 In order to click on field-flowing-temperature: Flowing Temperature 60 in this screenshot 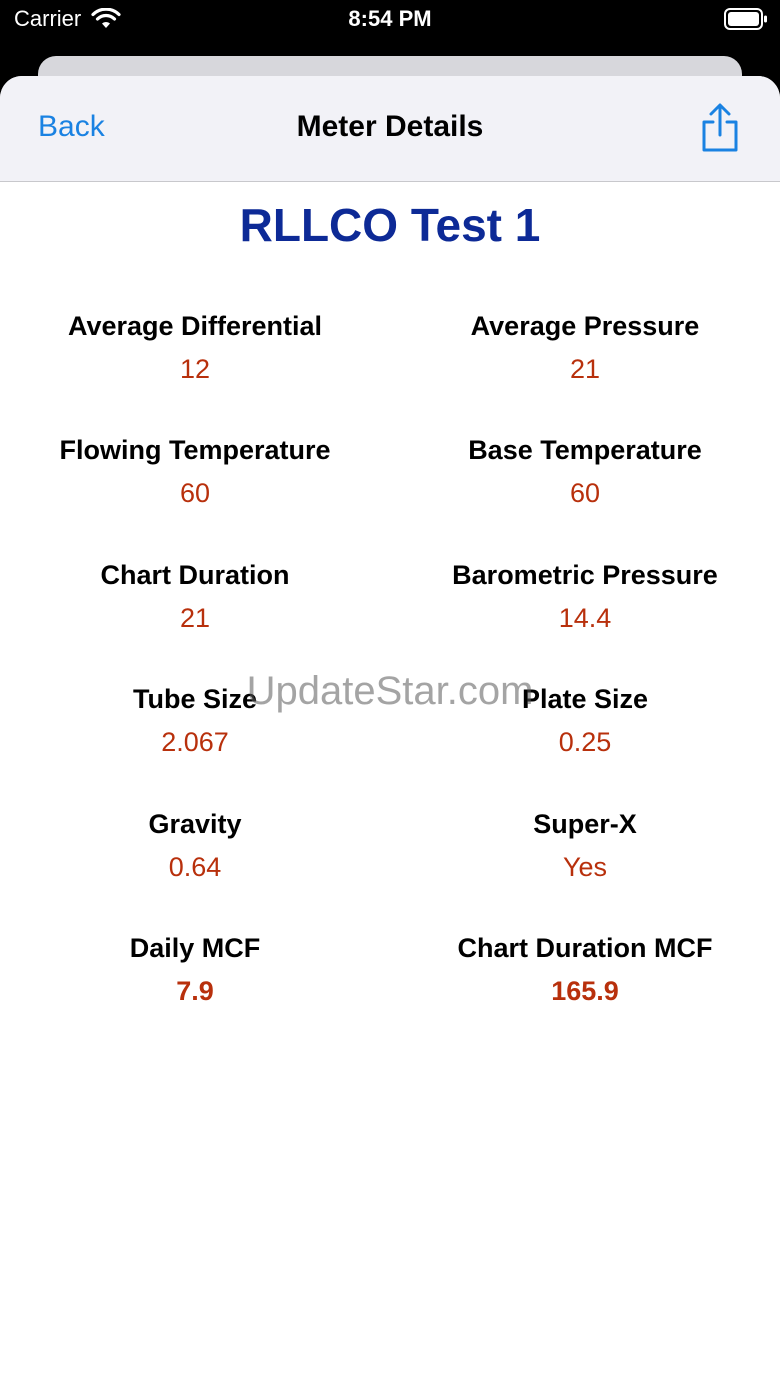, I will do `click(195, 495)`.